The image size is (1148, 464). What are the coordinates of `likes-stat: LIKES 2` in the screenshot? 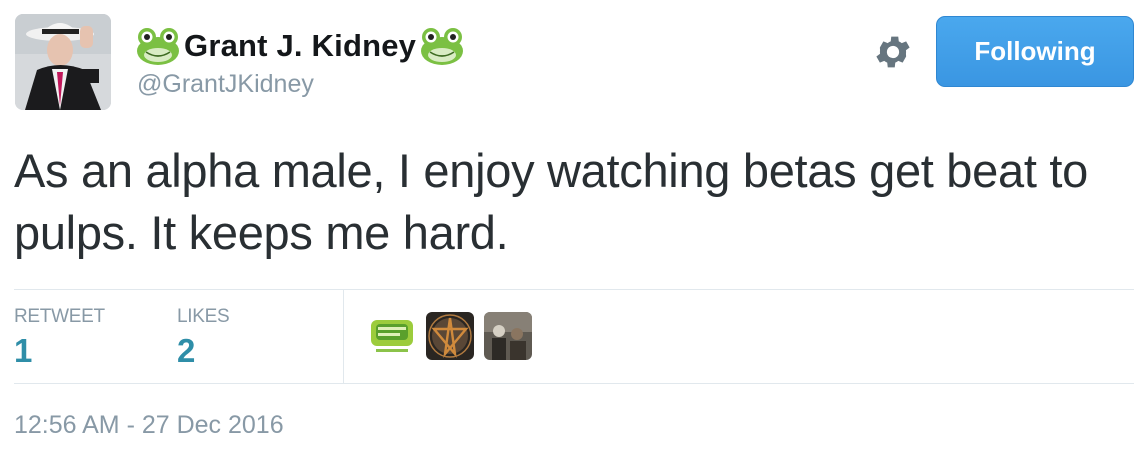 It's located at (203, 338).